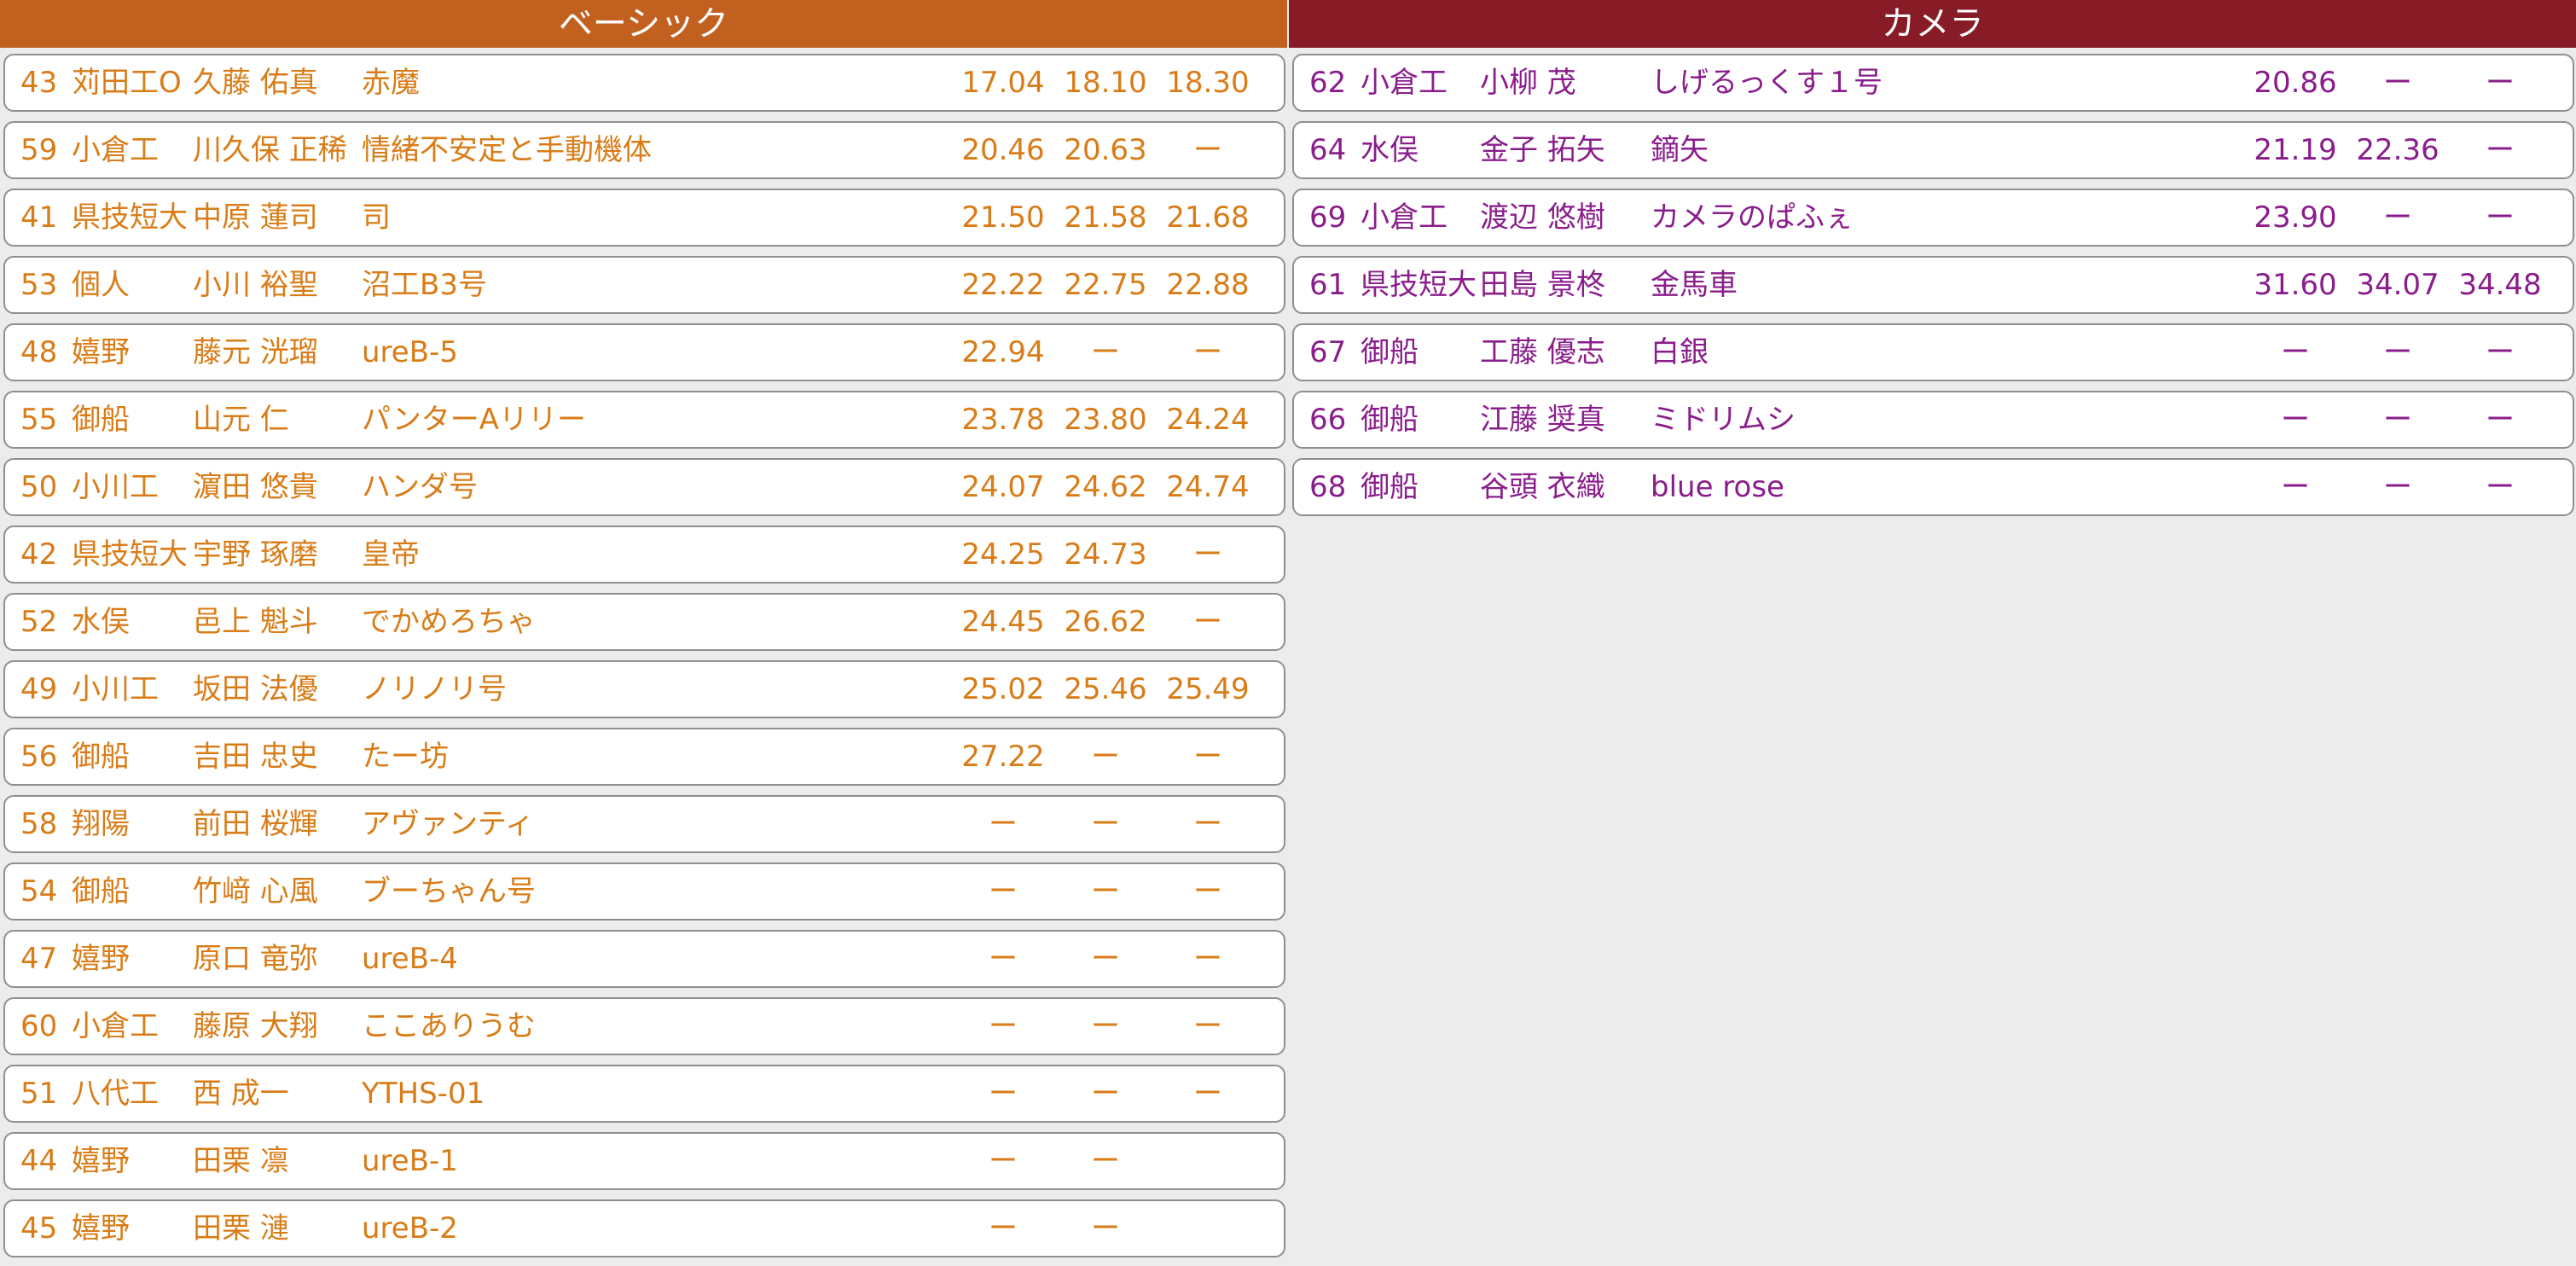 The image size is (2576, 1266). I want to click on result-row: 64 水俣 金子 拓矢 鏑矢 21.19 22.36 ー, so click(1933, 150).